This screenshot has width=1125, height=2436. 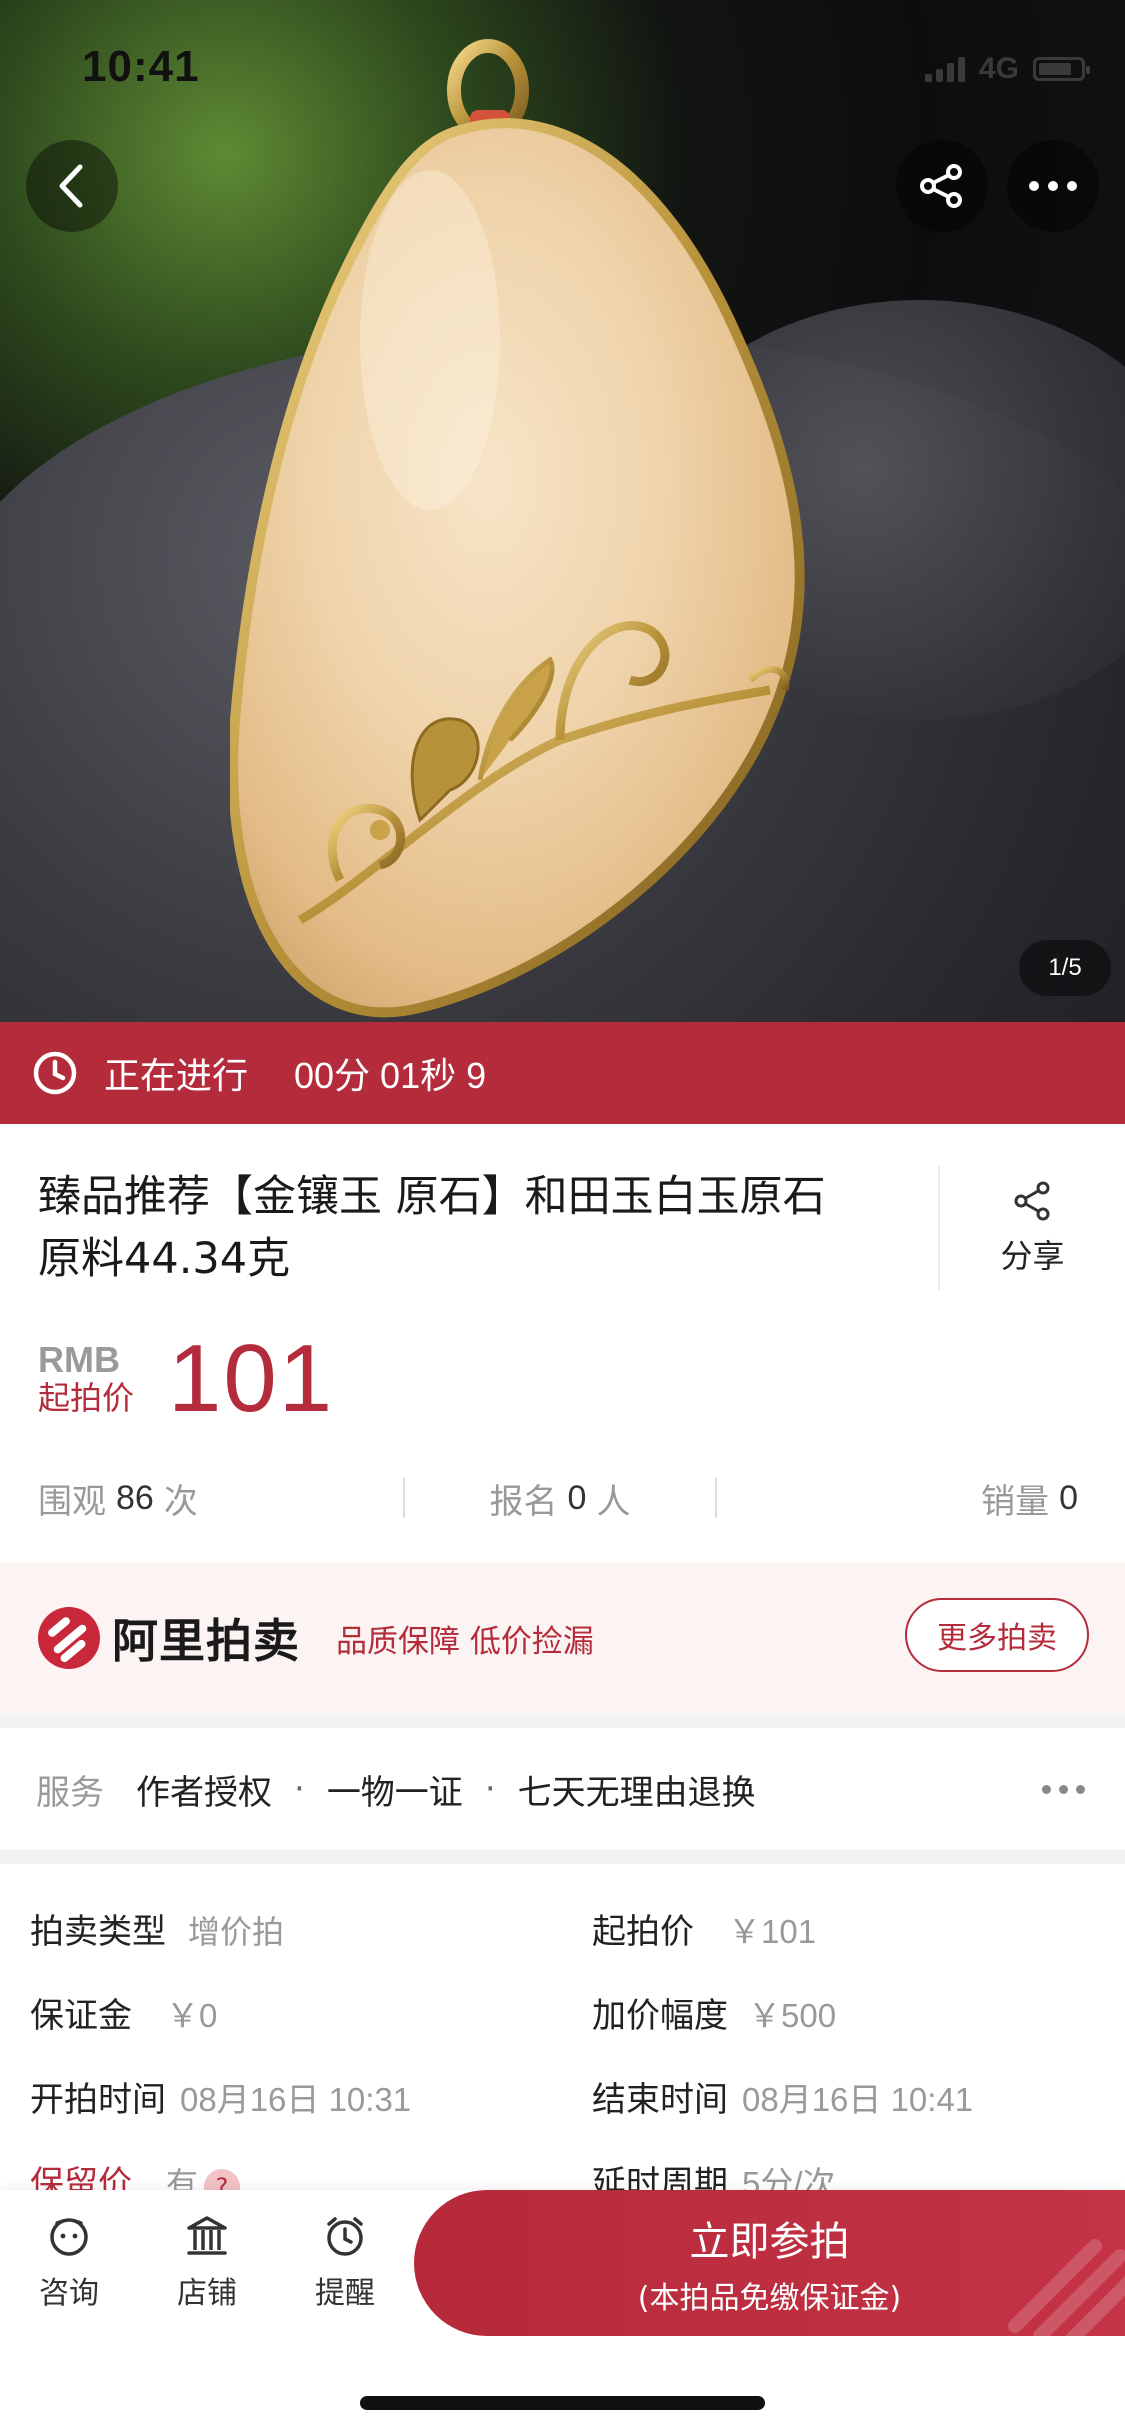 What do you see at coordinates (465, 1641) in the screenshot?
I see `ali-slogan: 品质保障 低价捡漏` at bounding box center [465, 1641].